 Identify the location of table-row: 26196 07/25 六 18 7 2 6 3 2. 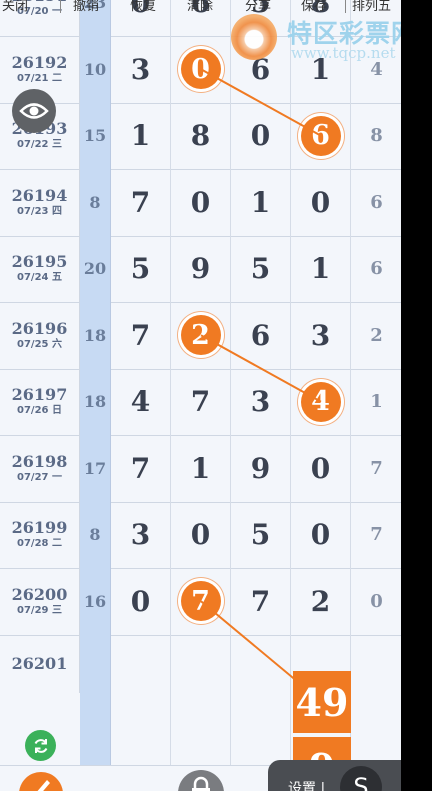
(200, 336).